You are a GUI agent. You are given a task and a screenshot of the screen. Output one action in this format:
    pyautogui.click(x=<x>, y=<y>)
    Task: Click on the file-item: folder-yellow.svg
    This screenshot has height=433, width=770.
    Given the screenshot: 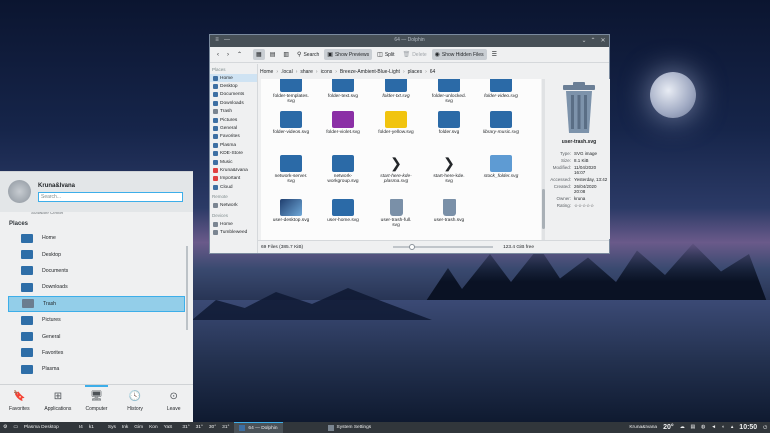 What is the action you would take?
    pyautogui.click(x=396, y=123)
    